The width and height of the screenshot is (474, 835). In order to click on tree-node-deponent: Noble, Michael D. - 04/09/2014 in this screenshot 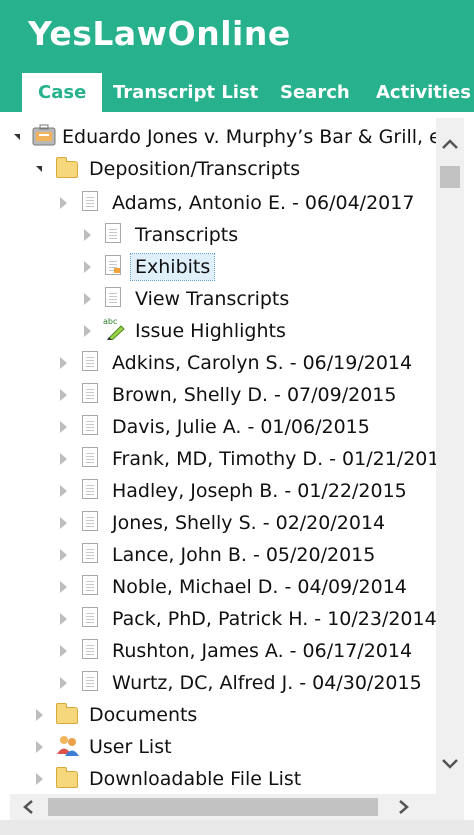, I will do `click(218, 588)`.